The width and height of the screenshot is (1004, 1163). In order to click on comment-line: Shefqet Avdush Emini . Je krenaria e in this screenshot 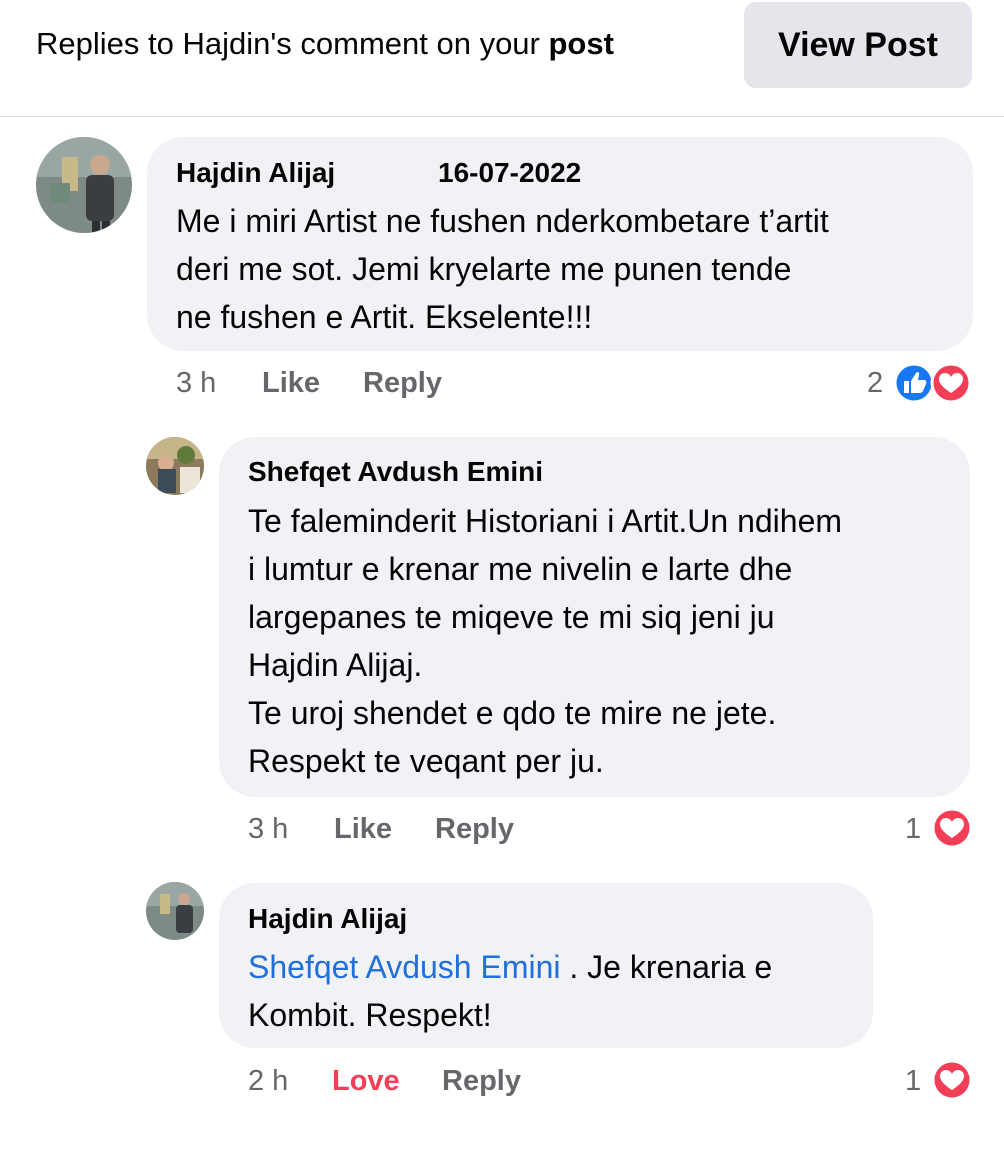, I will do `click(510, 967)`.